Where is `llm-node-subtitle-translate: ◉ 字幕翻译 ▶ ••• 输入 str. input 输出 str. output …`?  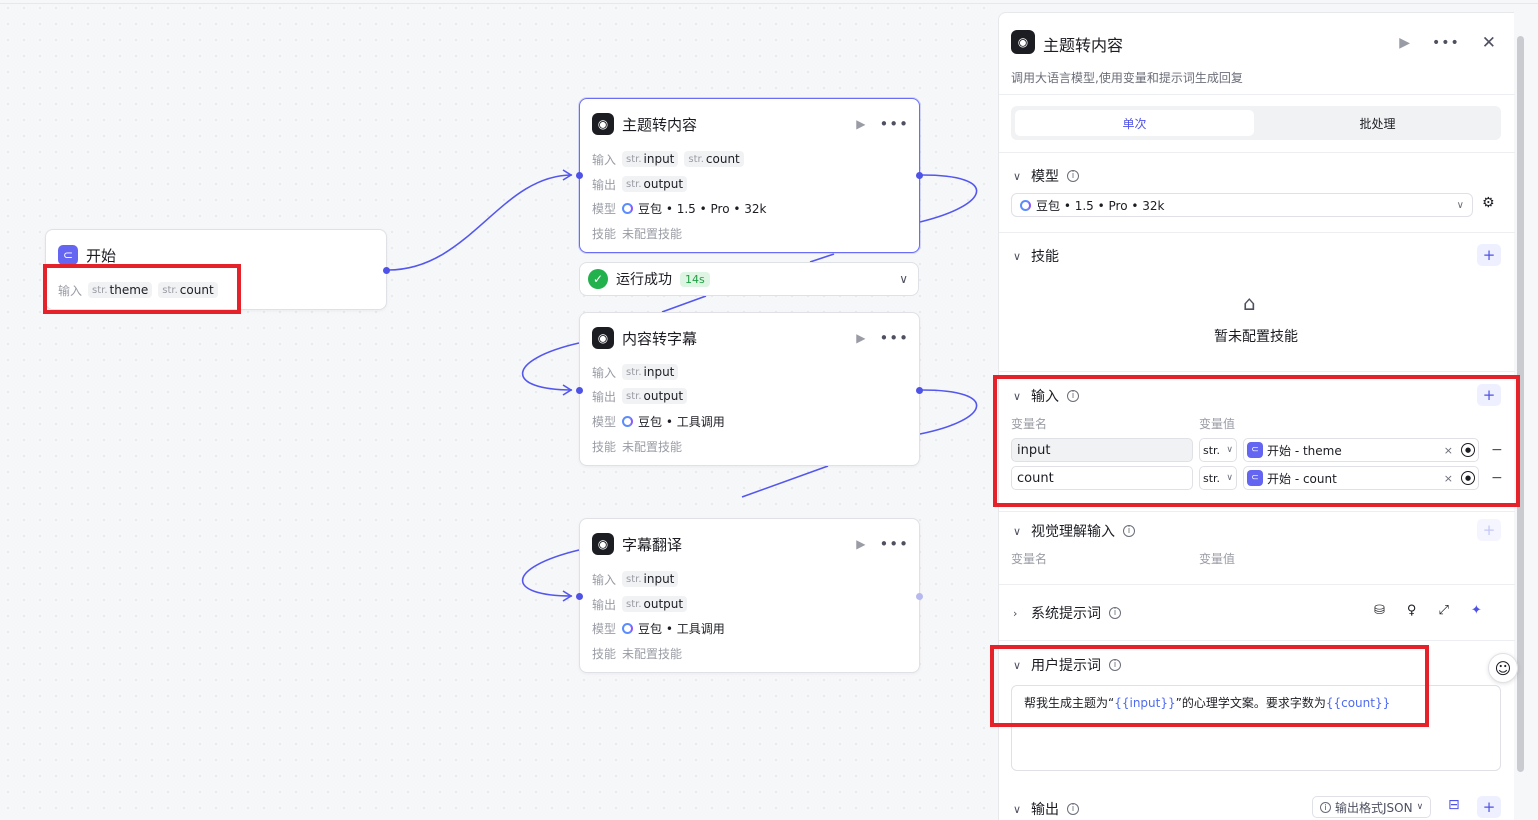 llm-node-subtitle-translate: ◉ 字幕翻译 ▶ ••• 输入 str. input 输出 str. output … is located at coordinates (749, 595).